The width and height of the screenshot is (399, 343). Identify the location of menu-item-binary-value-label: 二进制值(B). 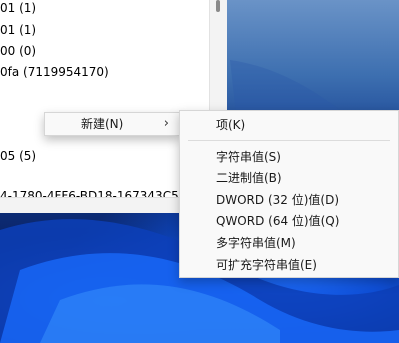
(249, 178).